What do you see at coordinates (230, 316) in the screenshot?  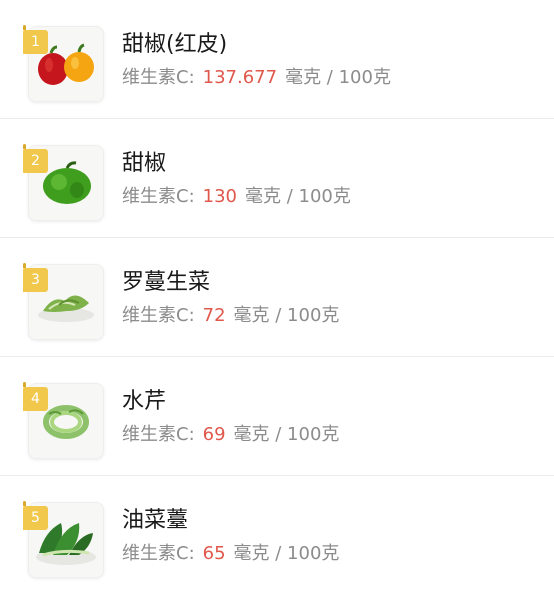 I see `vitamin-c-info: 维生素C: 72 毫克 / 100克` at bounding box center [230, 316].